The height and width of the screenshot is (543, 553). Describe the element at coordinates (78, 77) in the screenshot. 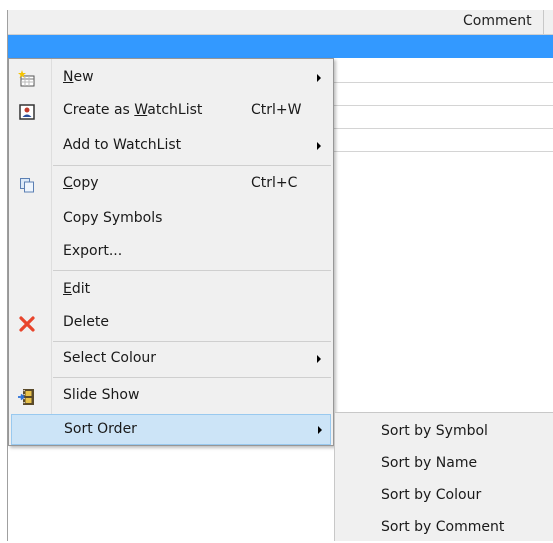

I see `menu-item-label: New` at that location.